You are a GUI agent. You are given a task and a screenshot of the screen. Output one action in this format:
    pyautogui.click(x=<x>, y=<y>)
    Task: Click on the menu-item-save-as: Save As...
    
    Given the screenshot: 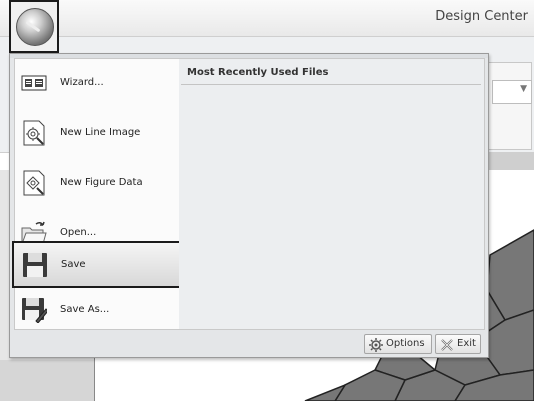 What is the action you would take?
    pyautogui.click(x=97, y=310)
    